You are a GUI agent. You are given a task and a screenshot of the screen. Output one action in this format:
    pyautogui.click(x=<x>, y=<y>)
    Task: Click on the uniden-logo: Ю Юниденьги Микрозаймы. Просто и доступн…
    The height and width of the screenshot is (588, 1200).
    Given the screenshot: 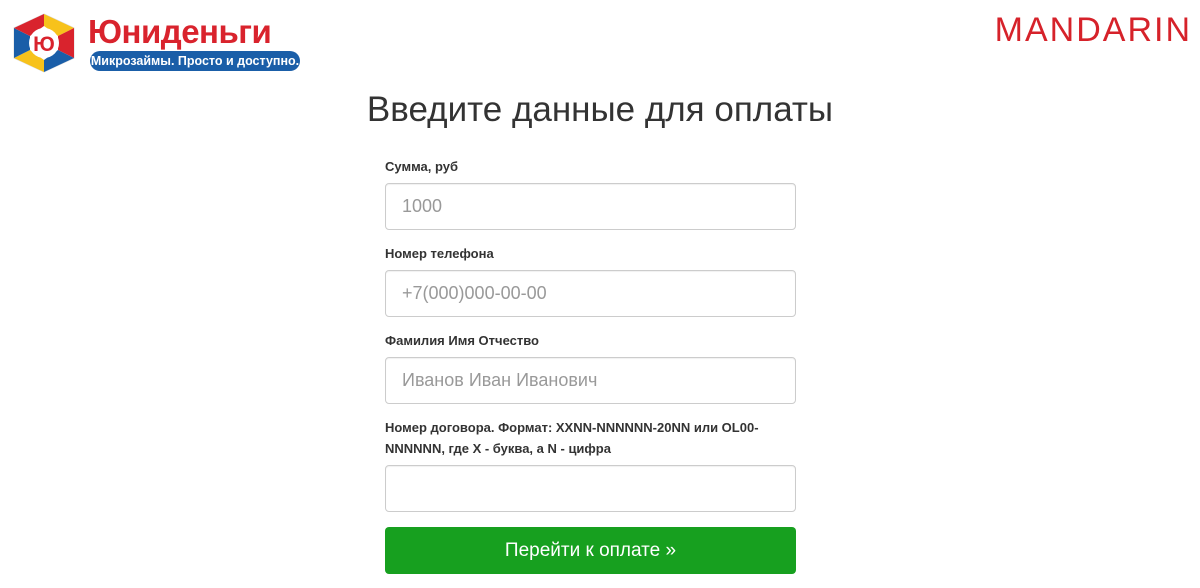 What is the action you would take?
    pyautogui.click(x=154, y=43)
    